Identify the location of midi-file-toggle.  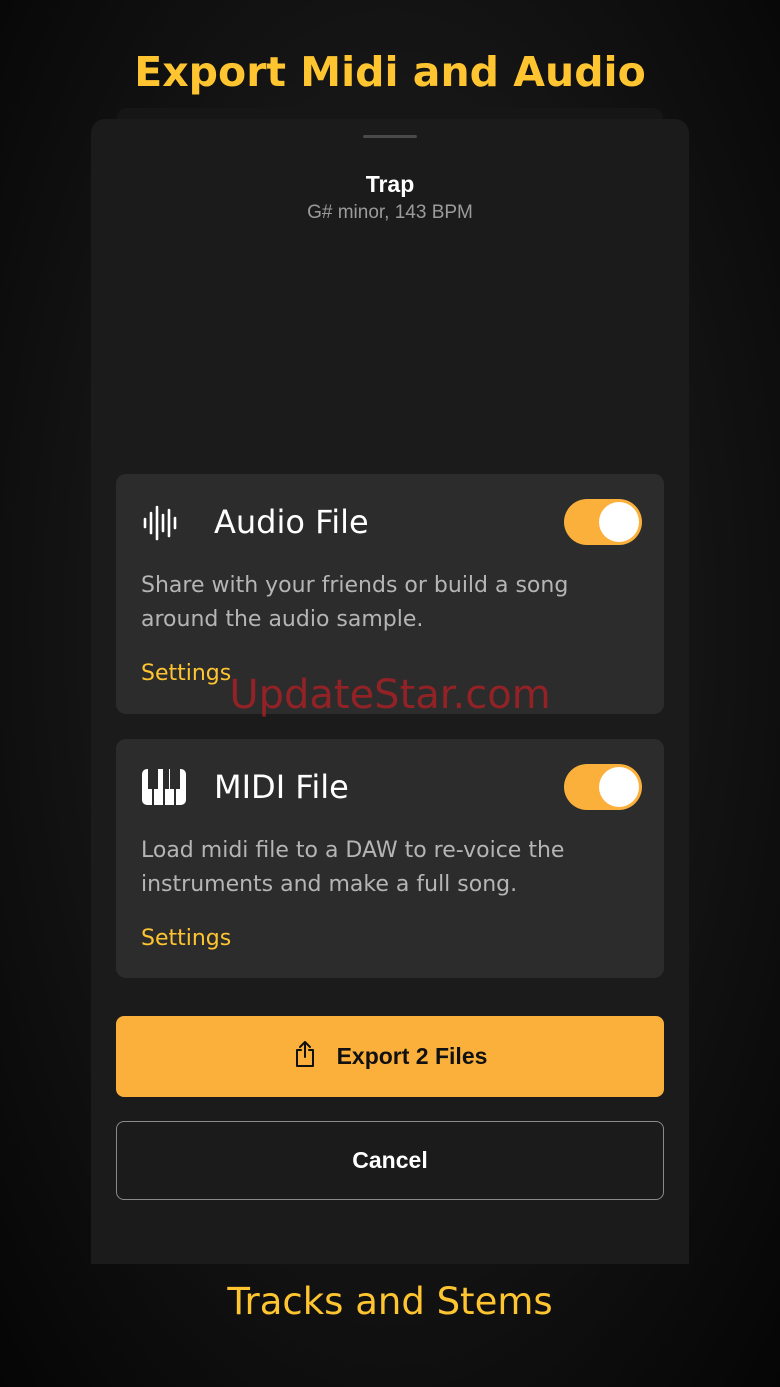
(603, 787).